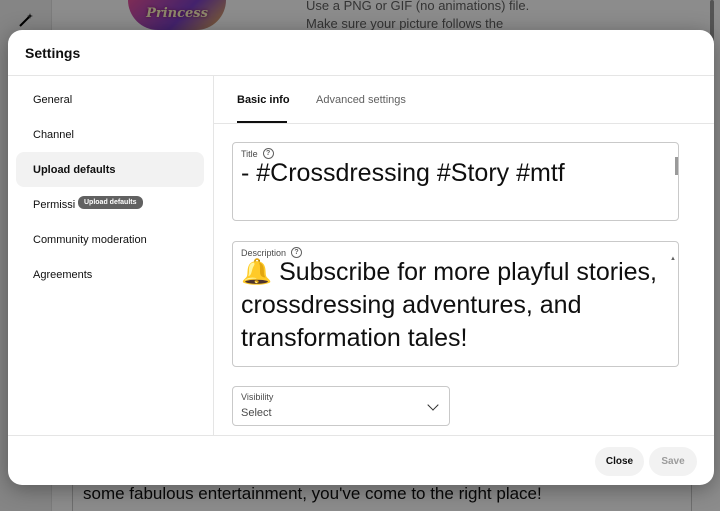 The height and width of the screenshot is (511, 720). I want to click on tab-basic-info: Basic info, so click(263, 100).